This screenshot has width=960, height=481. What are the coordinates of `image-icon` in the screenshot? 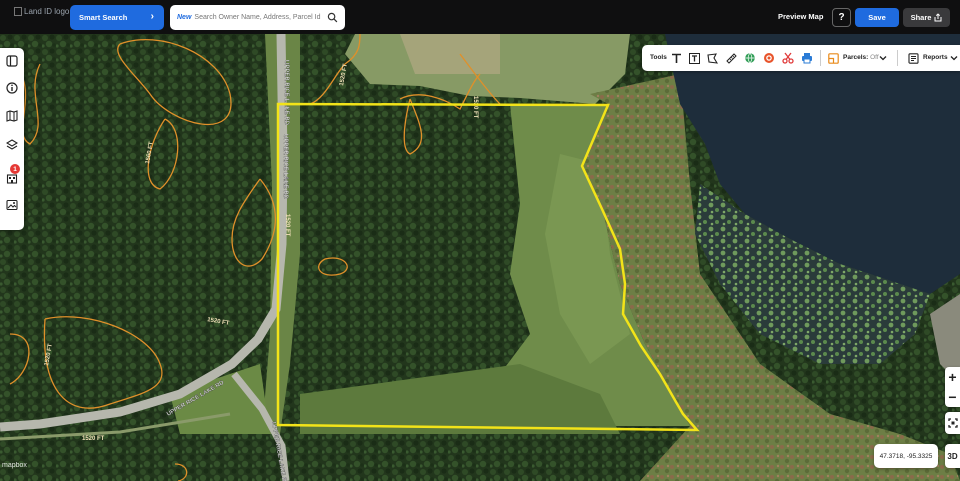 It's located at (11, 204).